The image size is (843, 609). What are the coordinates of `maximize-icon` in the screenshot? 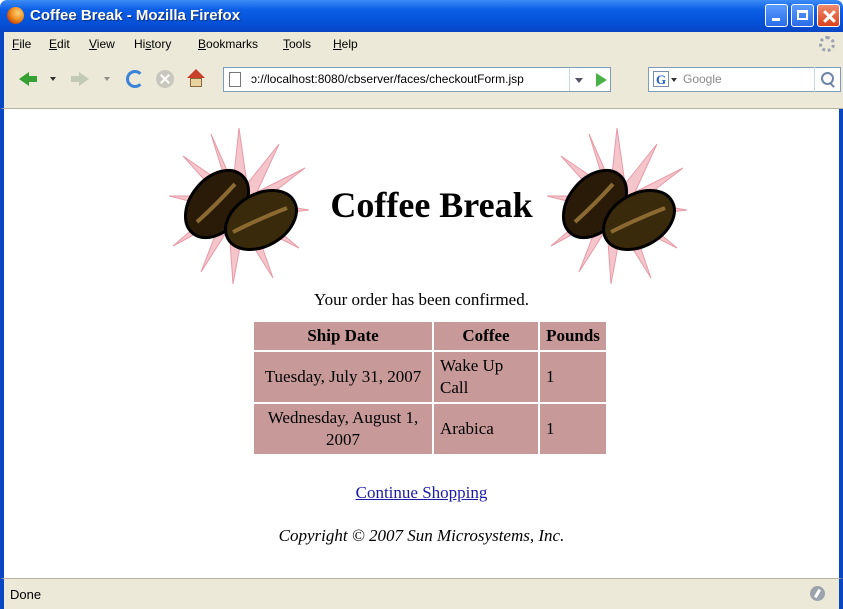 It's located at (802, 15).